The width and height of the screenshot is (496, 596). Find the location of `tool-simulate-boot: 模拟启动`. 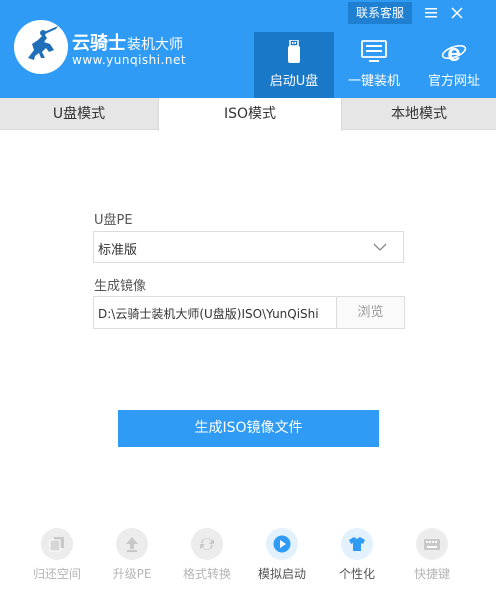

tool-simulate-boot: 模拟启动 is located at coordinates (282, 558).